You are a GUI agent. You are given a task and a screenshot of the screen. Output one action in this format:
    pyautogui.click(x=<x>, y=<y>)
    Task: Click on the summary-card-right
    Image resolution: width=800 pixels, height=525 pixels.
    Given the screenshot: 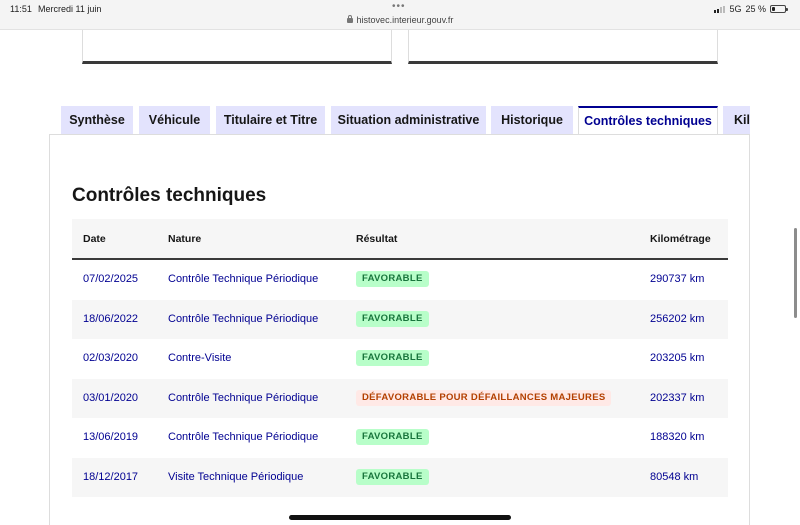 What is the action you would take?
    pyautogui.click(x=563, y=47)
    